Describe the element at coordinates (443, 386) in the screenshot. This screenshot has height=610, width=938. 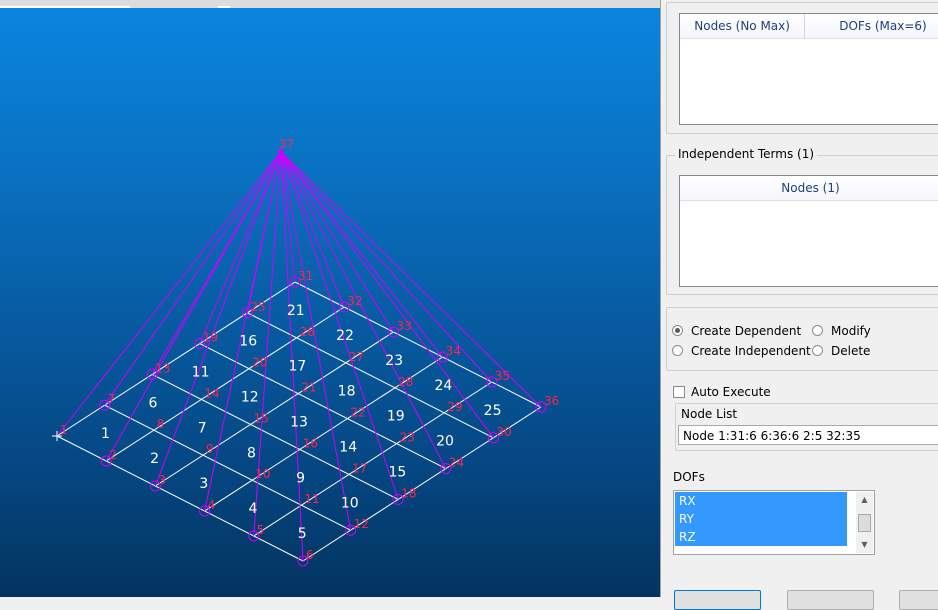
I see `element-label: 24` at that location.